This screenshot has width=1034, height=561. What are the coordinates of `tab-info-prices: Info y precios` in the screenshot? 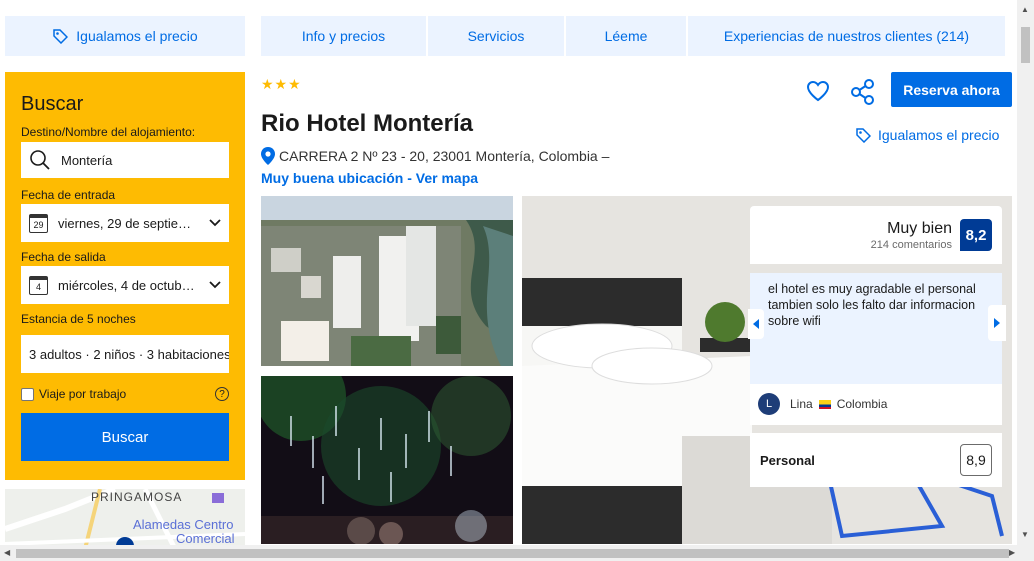 It's located at (343, 36).